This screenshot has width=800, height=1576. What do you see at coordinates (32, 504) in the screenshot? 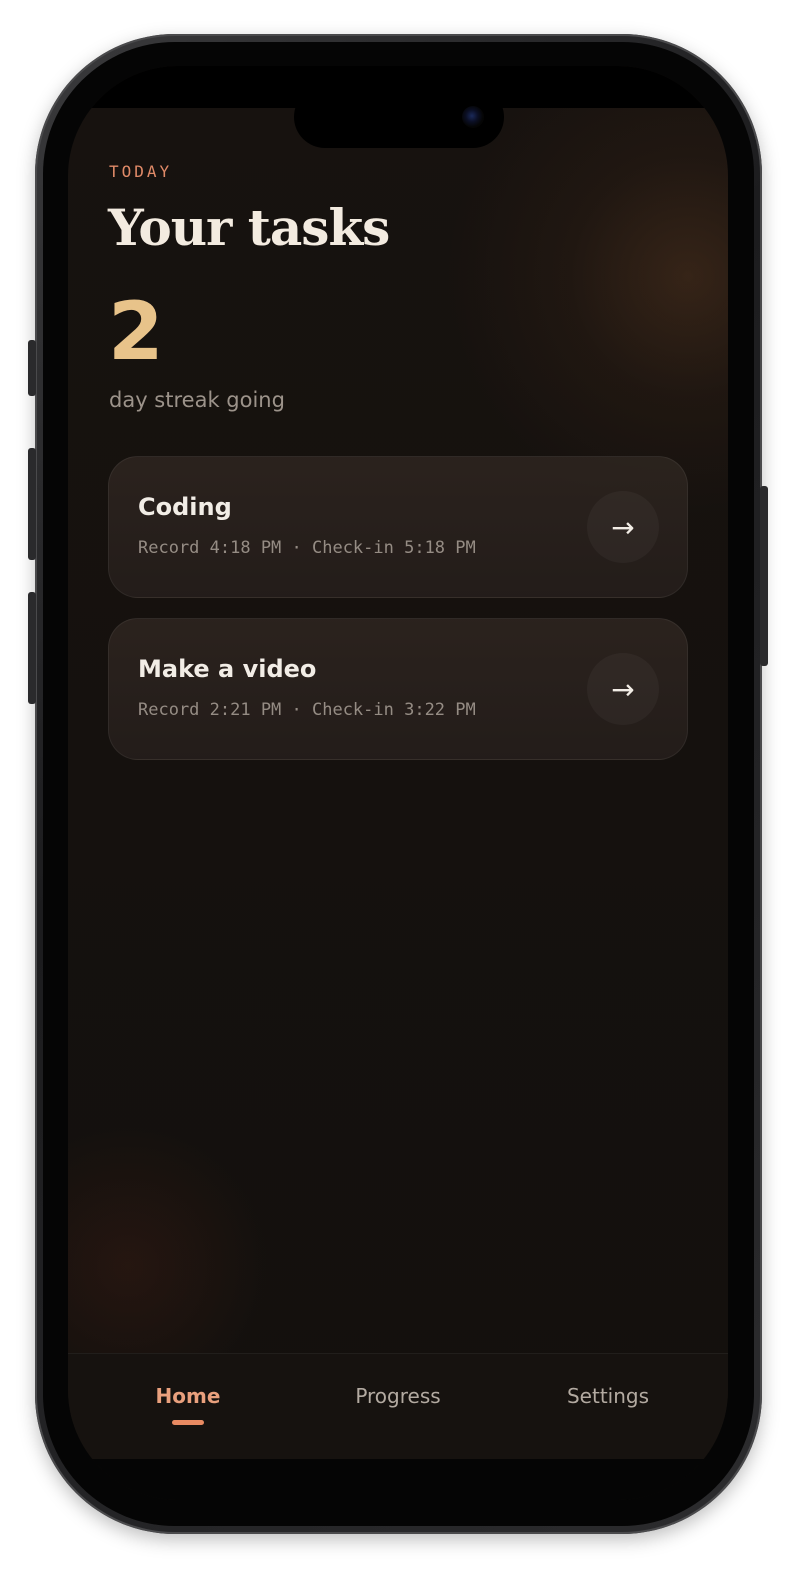
I see `volume-up-button-hardware` at bounding box center [32, 504].